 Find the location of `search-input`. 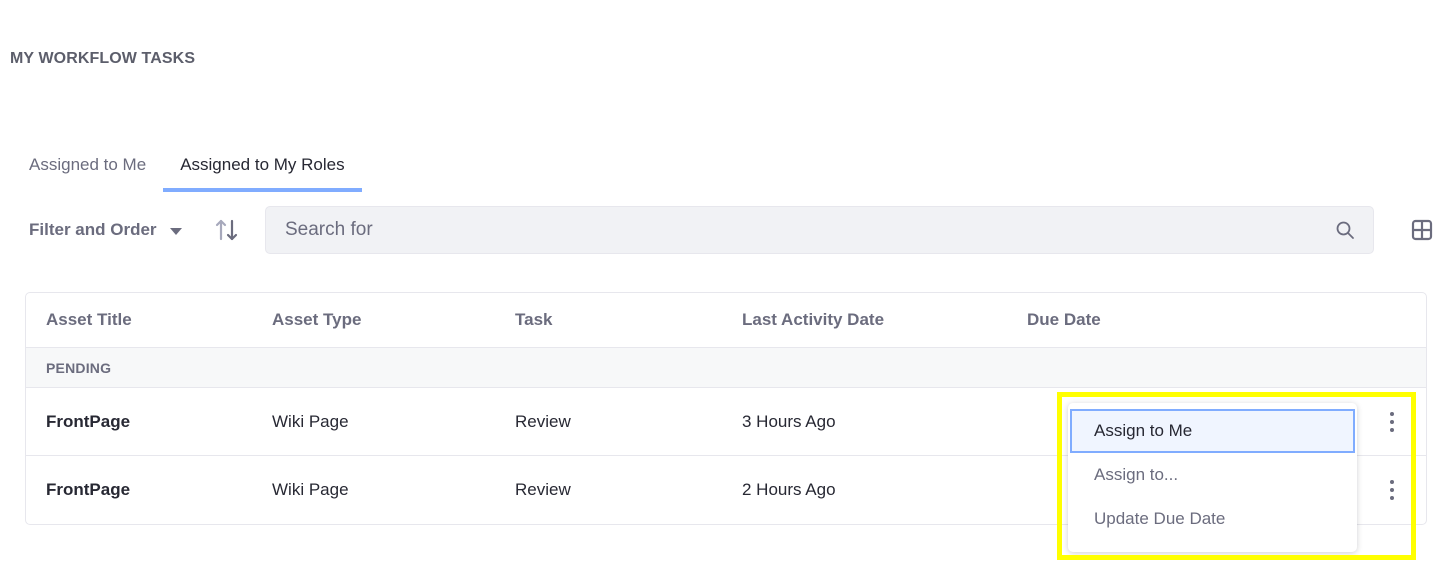

search-input is located at coordinates (791, 230).